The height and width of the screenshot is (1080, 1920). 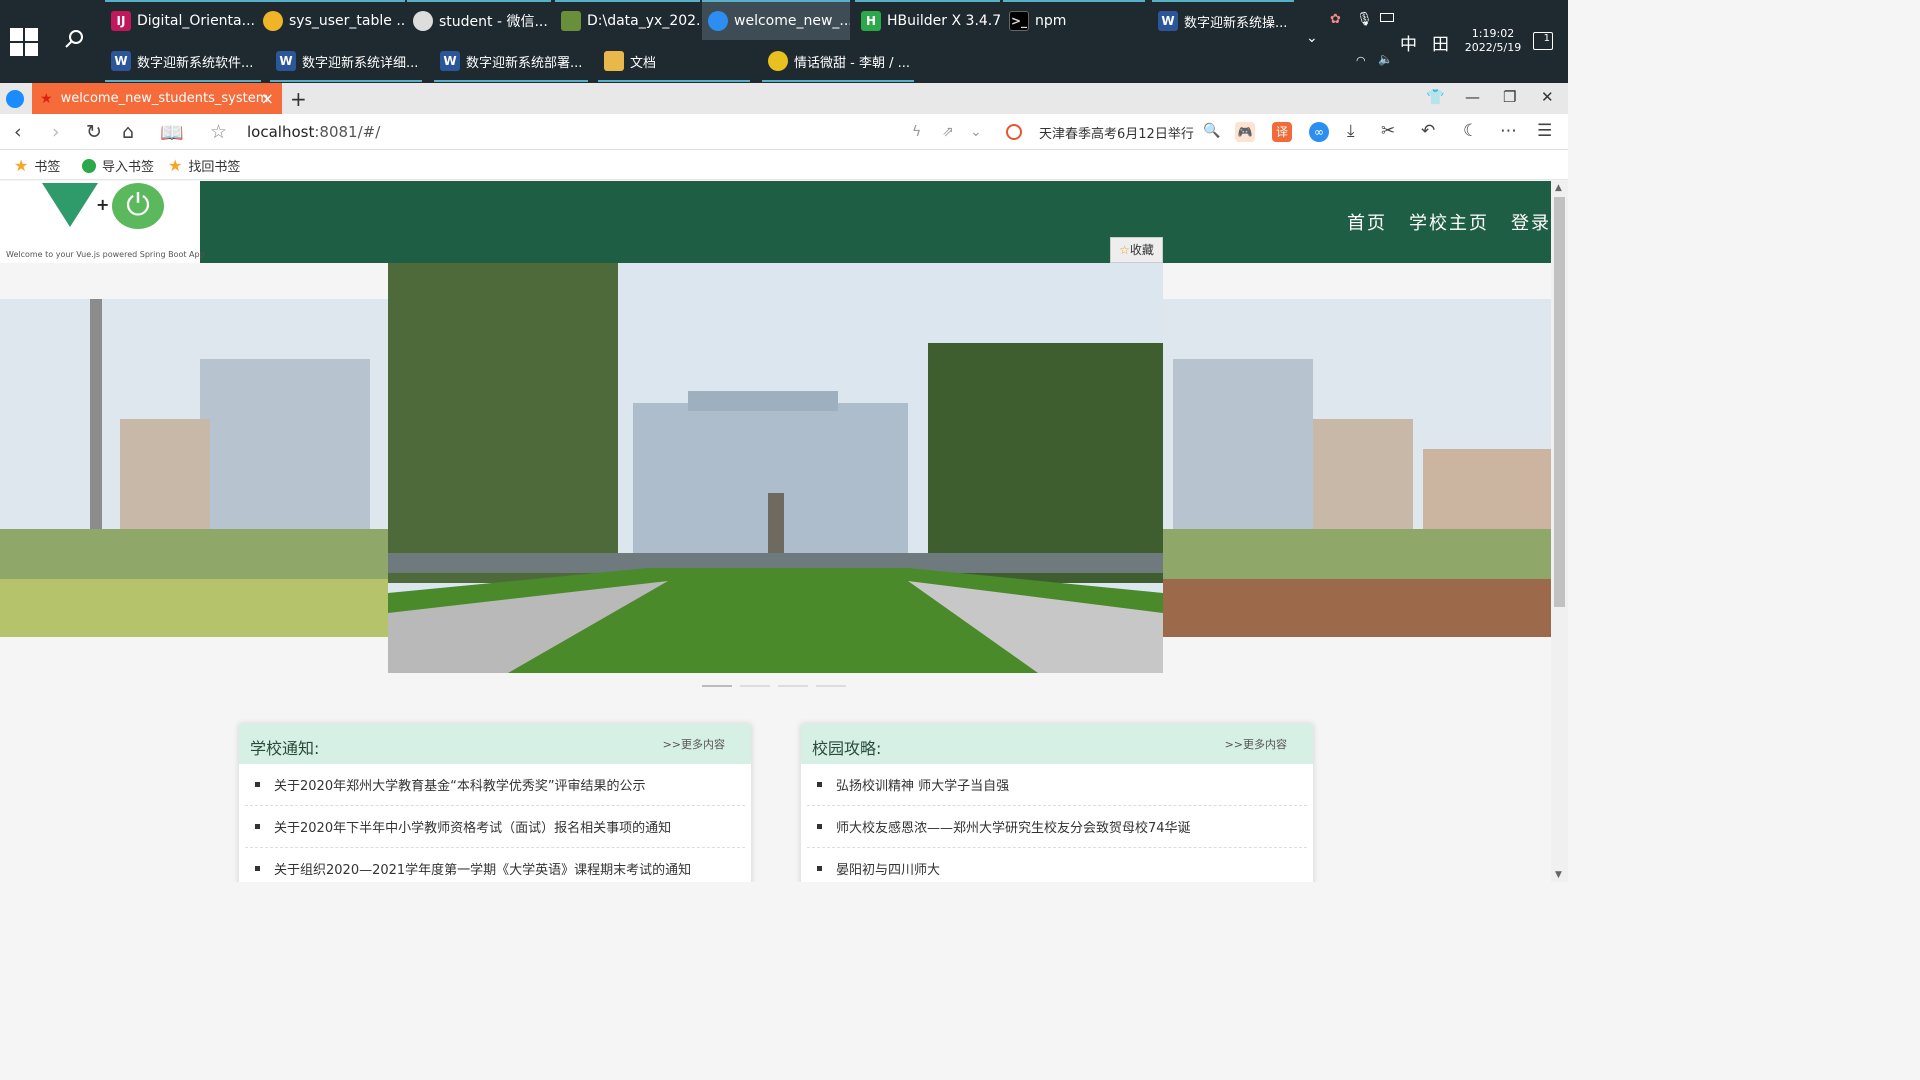 What do you see at coordinates (1385, 59) in the screenshot?
I see `volume-icon: 🔈` at bounding box center [1385, 59].